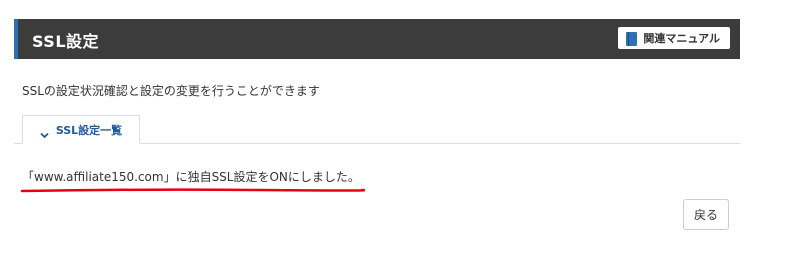  Describe the element at coordinates (44, 132) in the screenshot. I see `chevron-down-icon` at that location.